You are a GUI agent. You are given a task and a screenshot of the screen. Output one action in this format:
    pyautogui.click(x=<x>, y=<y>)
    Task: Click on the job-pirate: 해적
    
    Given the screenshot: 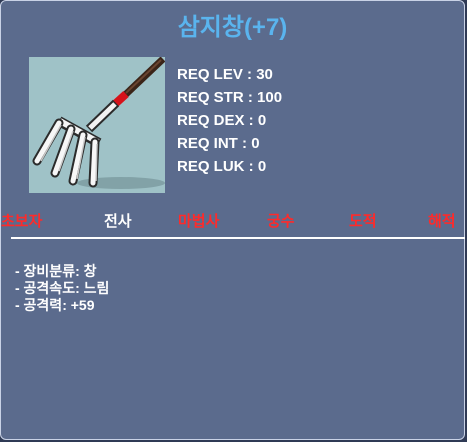 What is the action you would take?
    pyautogui.click(x=442, y=221)
    